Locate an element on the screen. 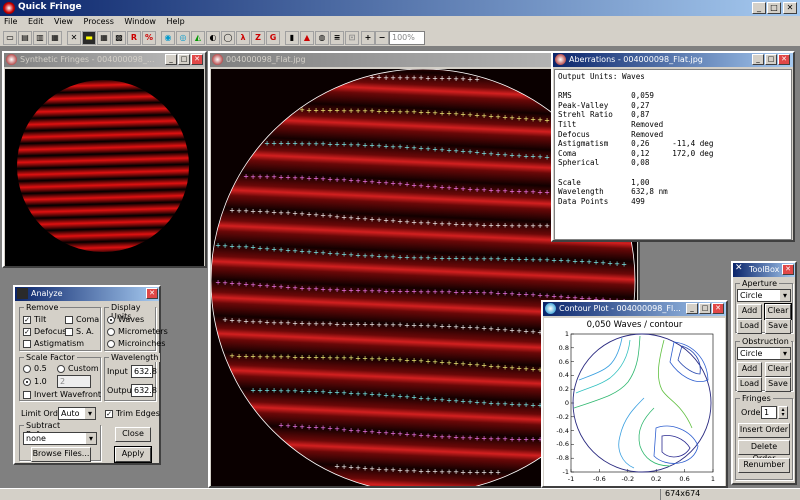 The image size is (800, 500). status-bar: 674x674 is located at coordinates (400, 494).